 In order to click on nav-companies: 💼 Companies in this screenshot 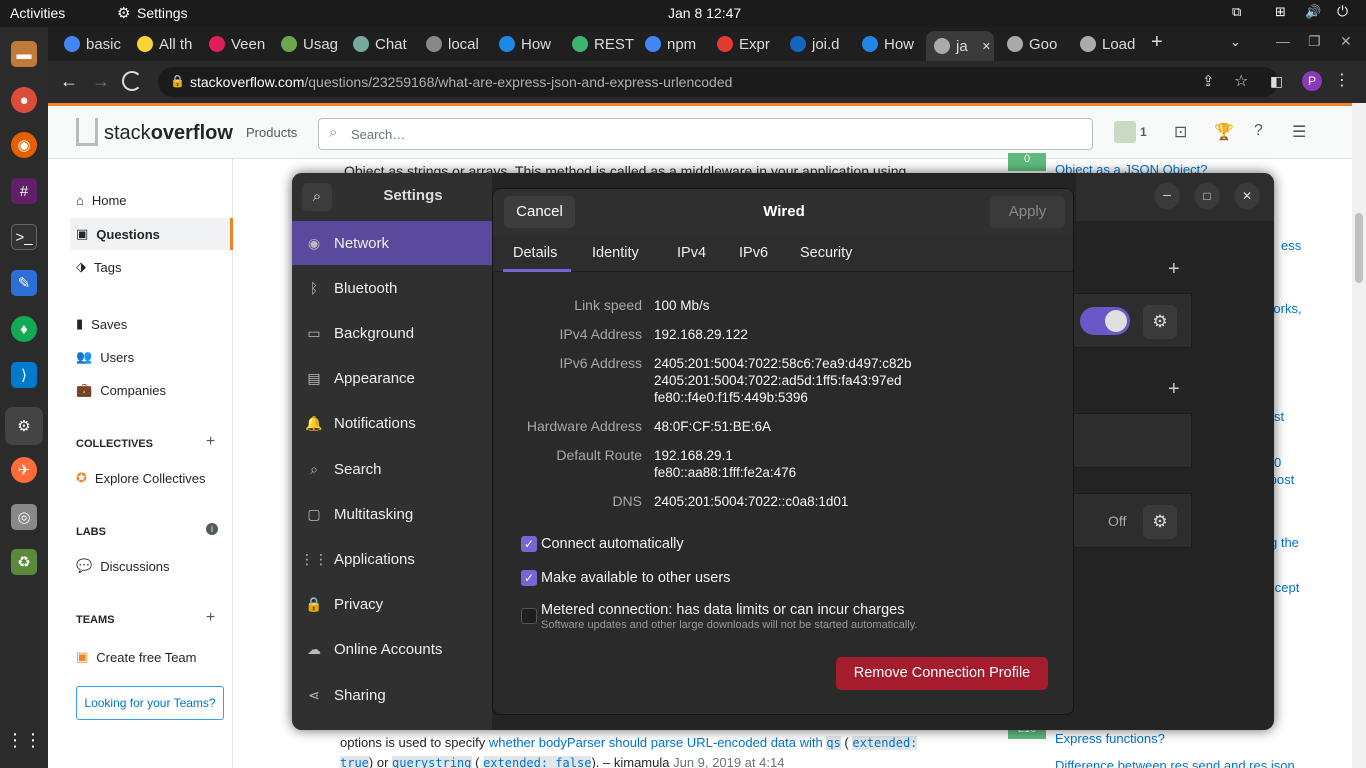, I will do `click(121, 390)`.